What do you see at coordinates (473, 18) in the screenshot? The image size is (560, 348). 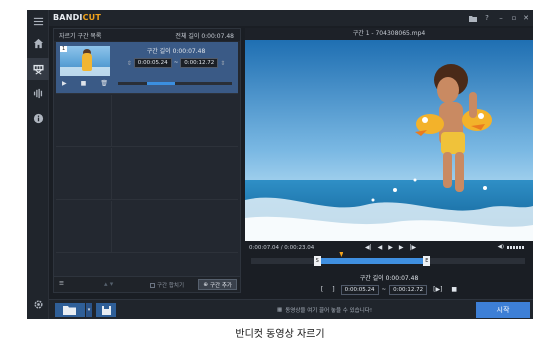 I see `folder-icon` at bounding box center [473, 18].